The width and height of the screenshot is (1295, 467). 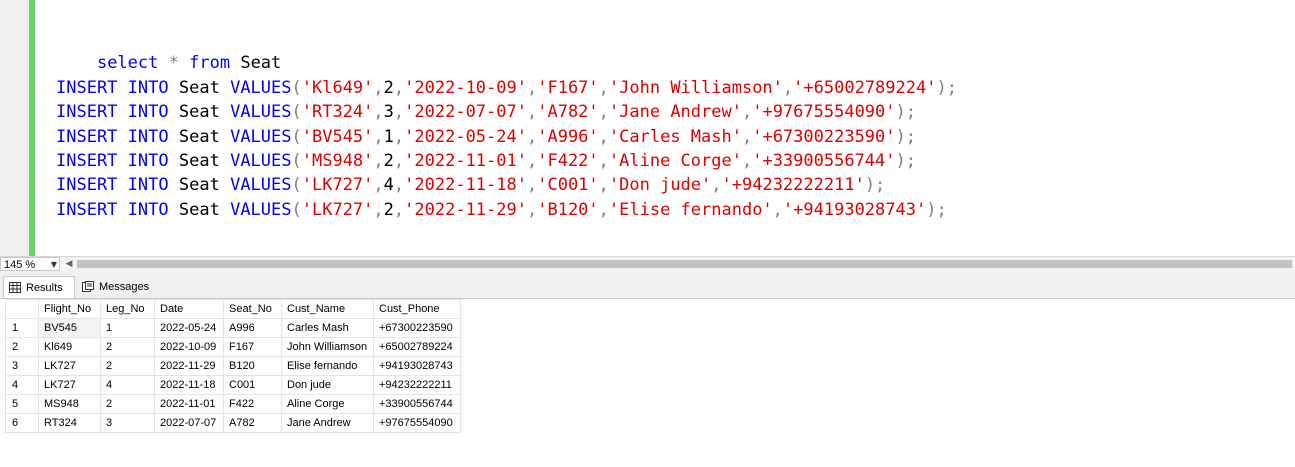 What do you see at coordinates (388, 137) in the screenshot?
I see `leg-value: 1` at bounding box center [388, 137].